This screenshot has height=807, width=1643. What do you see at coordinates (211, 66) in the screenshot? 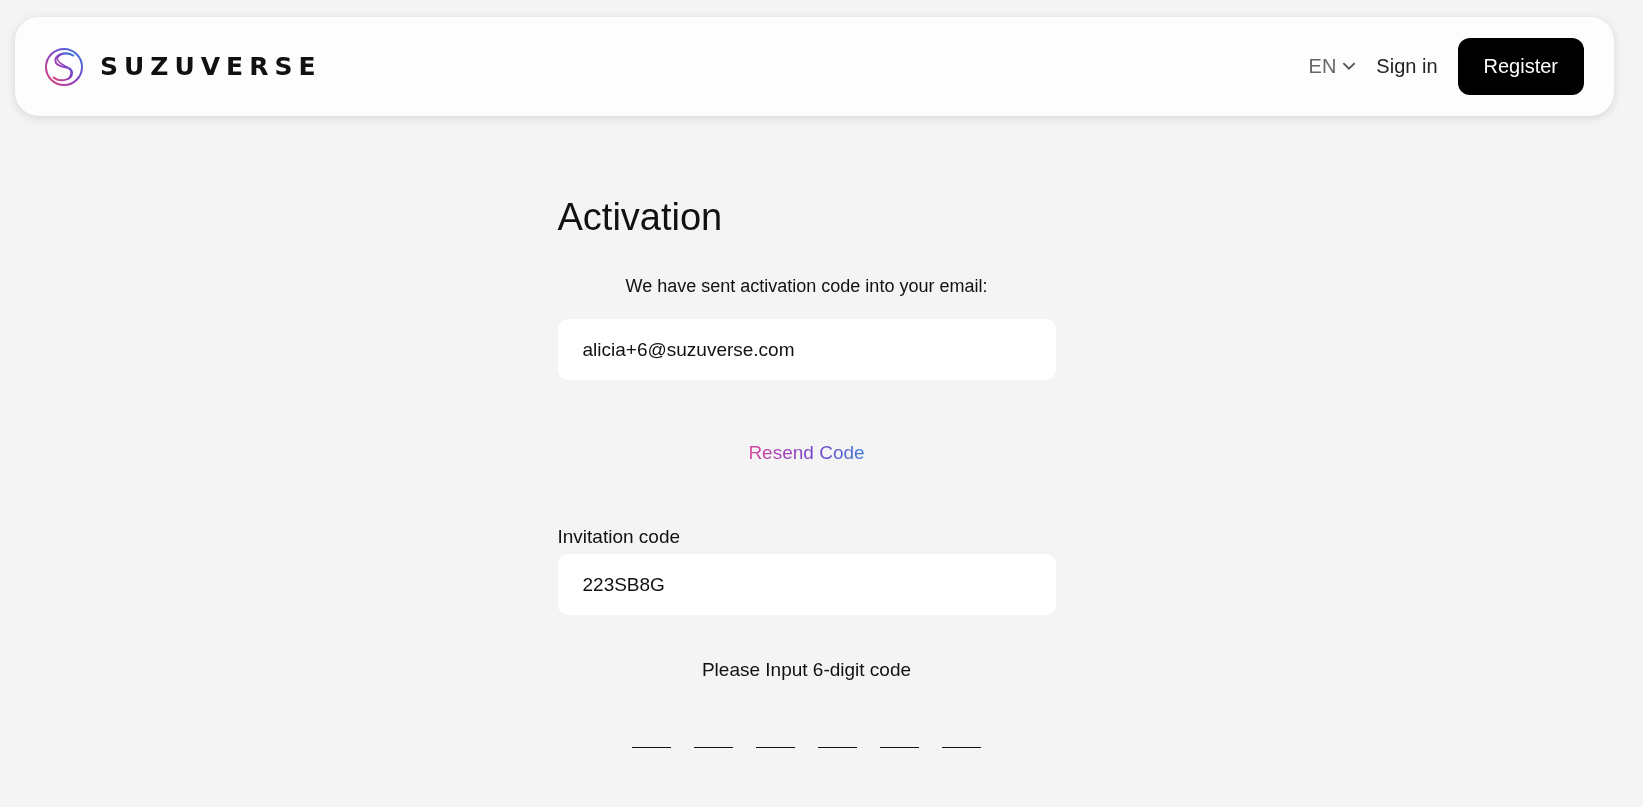
I see `logo-text: SUZUVERSE` at bounding box center [211, 66].